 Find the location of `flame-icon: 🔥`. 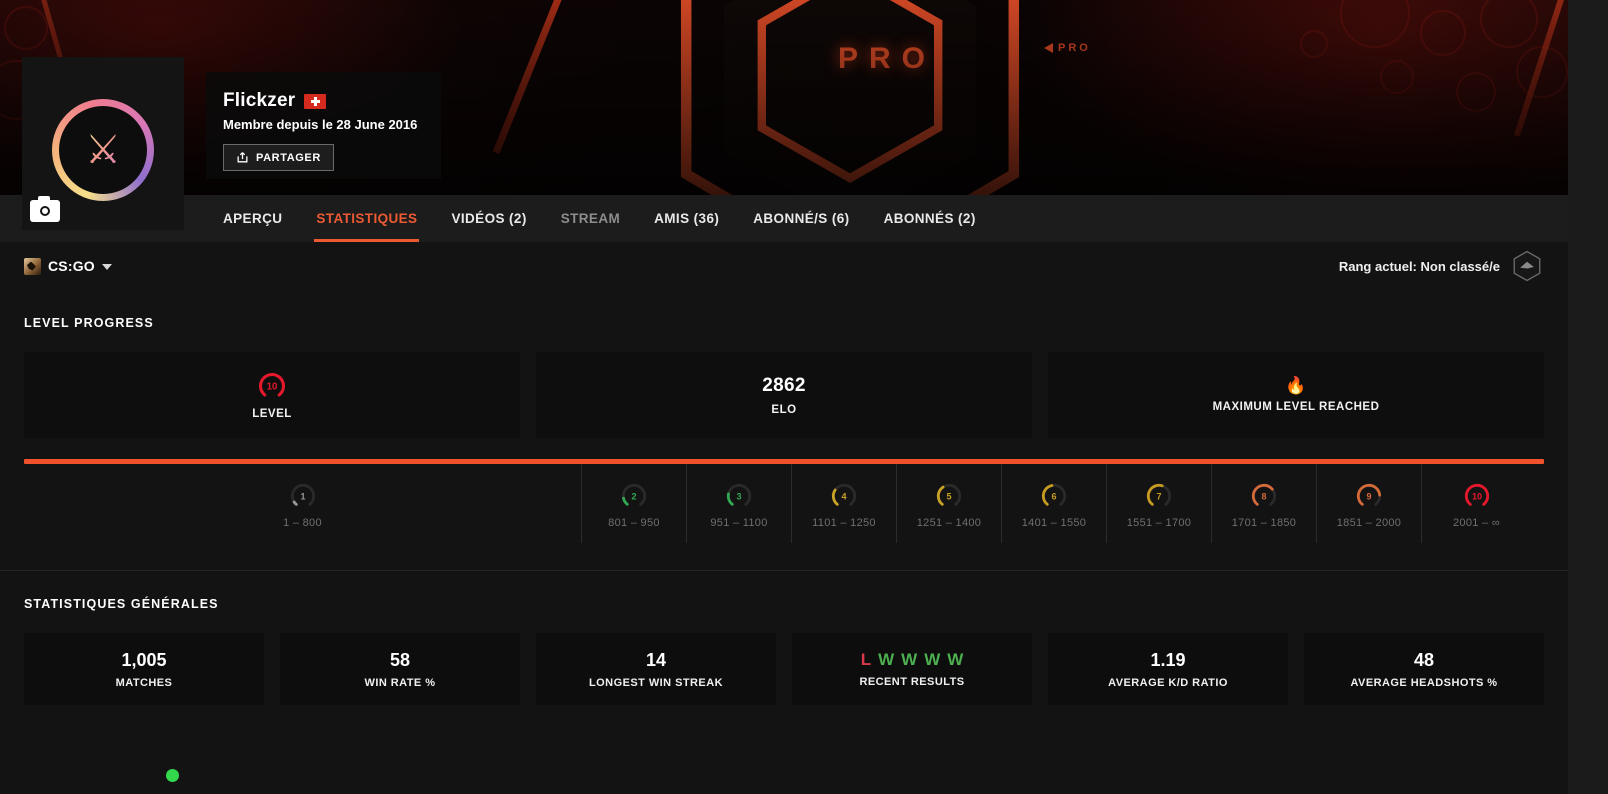

flame-icon: 🔥 is located at coordinates (1296, 385).